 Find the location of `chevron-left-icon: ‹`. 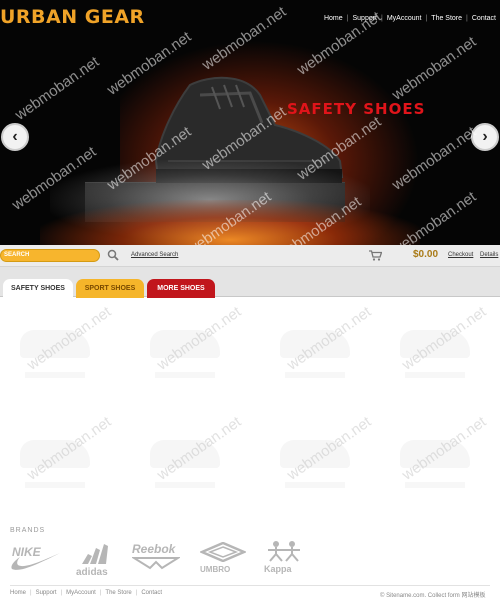

chevron-left-icon: ‹ is located at coordinates (15, 136).